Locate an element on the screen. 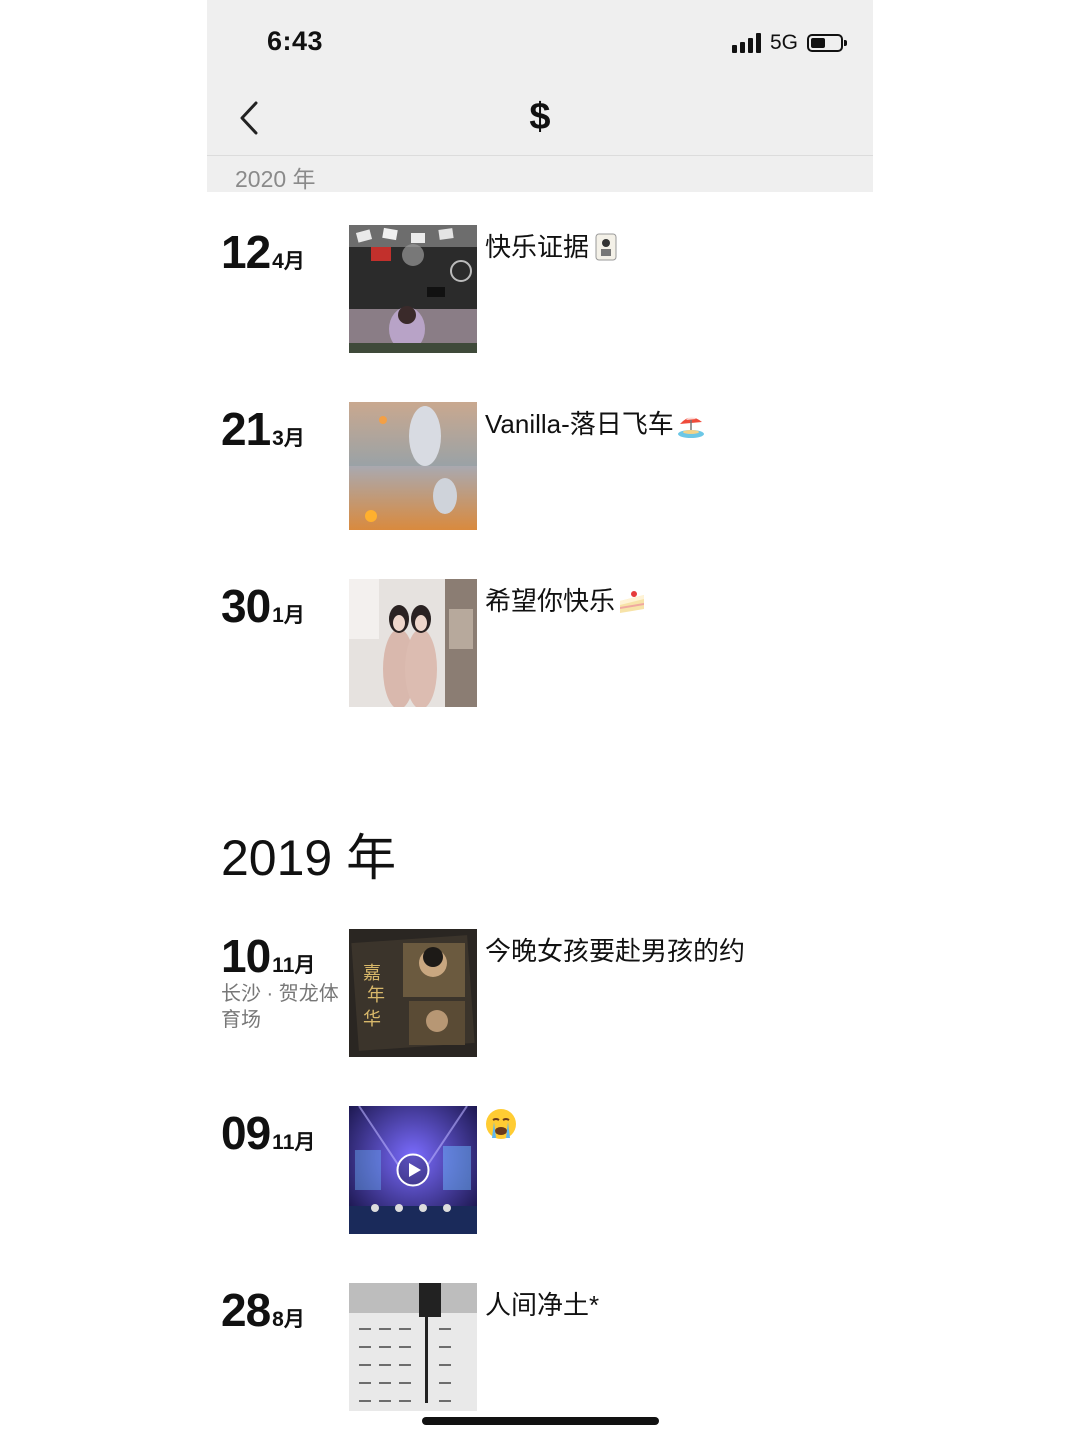  network-label: 5G is located at coordinates (783, 42).